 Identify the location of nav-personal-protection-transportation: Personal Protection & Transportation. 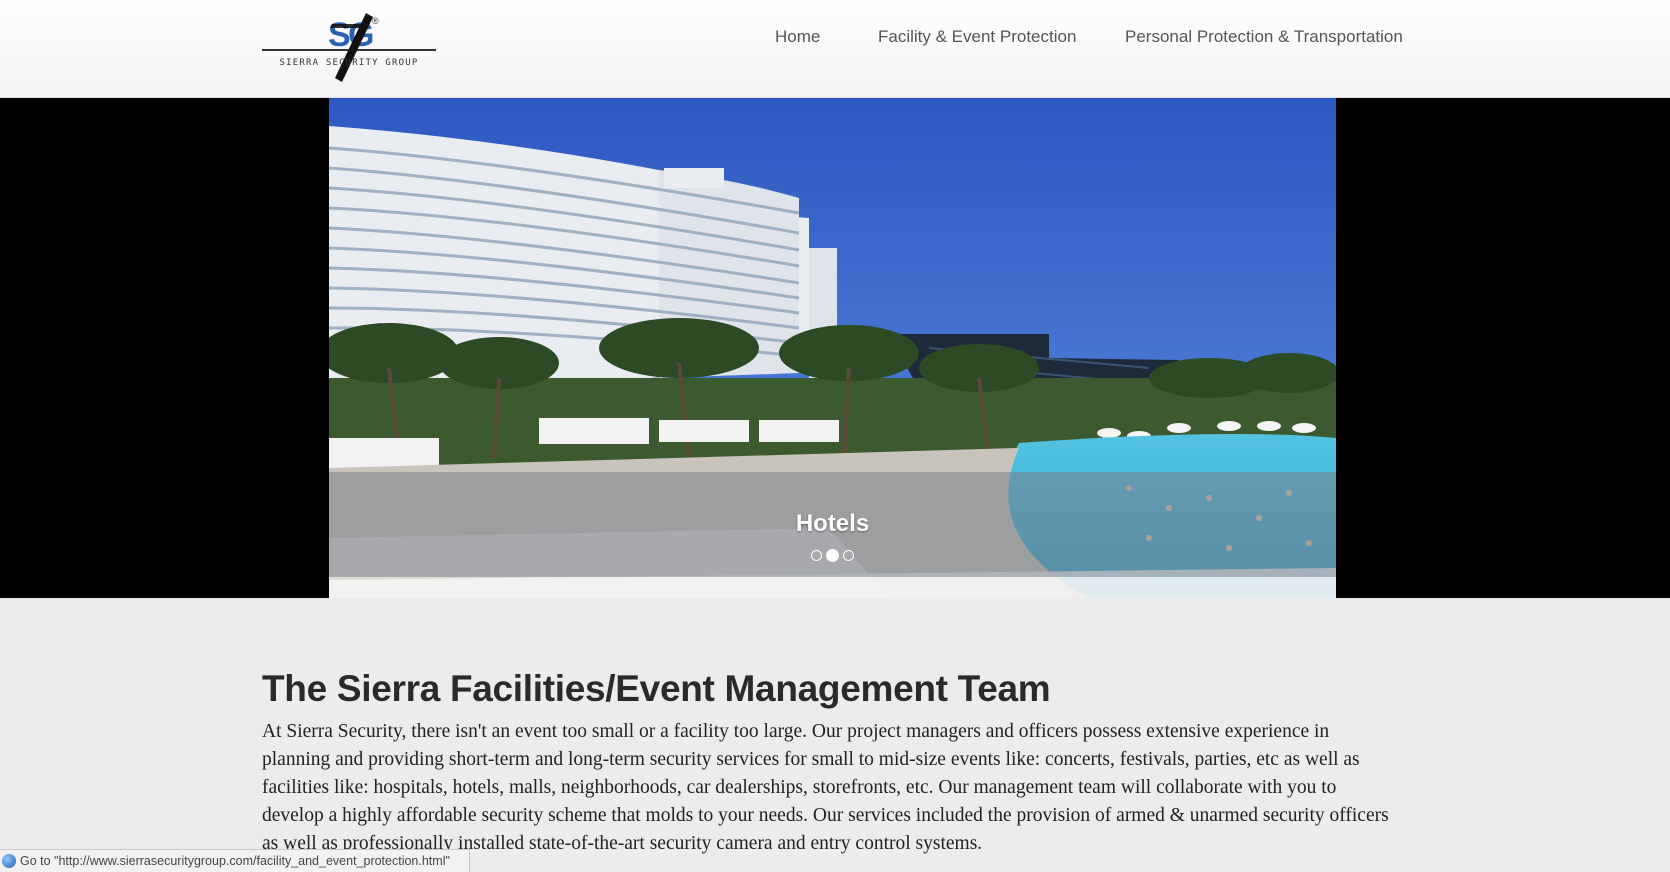
(1264, 37).